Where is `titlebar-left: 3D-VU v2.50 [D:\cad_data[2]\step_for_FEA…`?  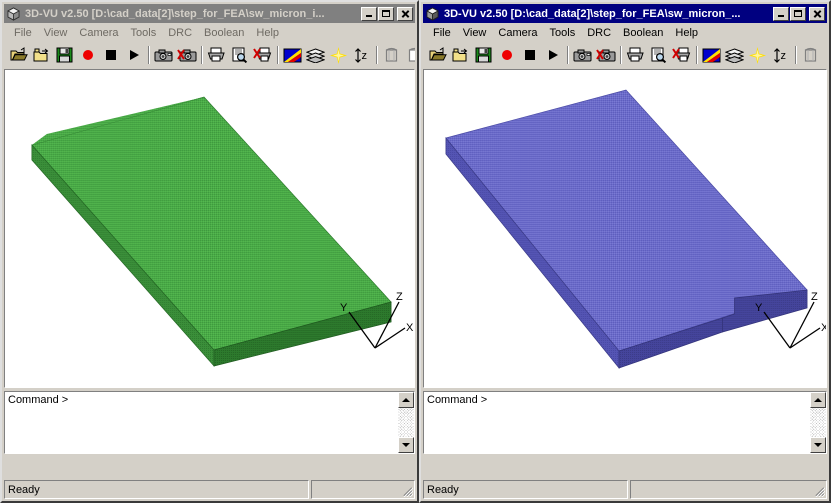
titlebar-left: 3D-VU v2.50 [D:\cad_data[2]\step_for_FEA… is located at coordinates (209, 13).